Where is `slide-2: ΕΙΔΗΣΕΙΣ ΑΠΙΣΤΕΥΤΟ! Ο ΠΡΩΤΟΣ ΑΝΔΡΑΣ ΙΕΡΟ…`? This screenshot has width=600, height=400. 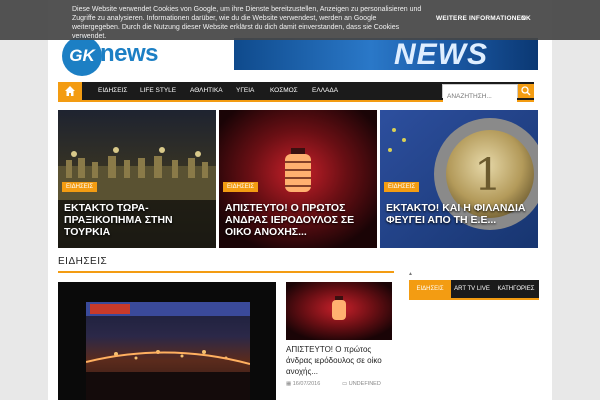
slide-2: ΕΙΔΗΣΕΙΣ ΑΠΙΣΤΕΥΤΟ! Ο ΠΡΩΤΟΣ ΑΝΔΡΑΣ ΙΕΡΟ… is located at coordinates (298, 179).